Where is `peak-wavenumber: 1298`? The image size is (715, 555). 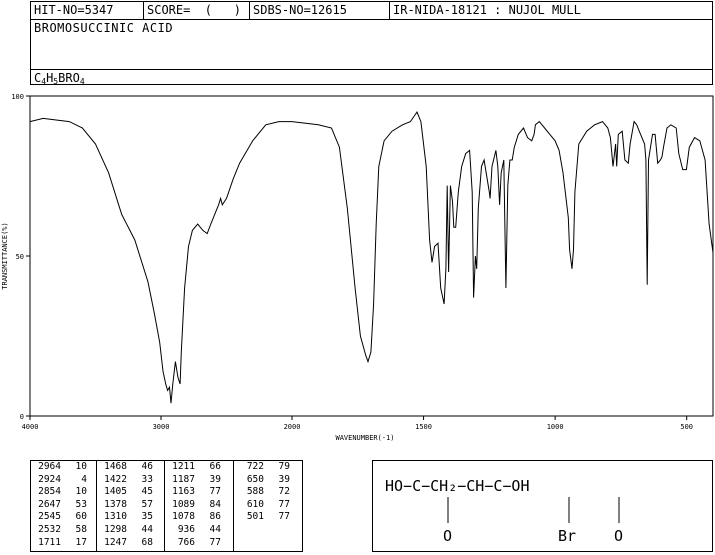
peak-wavenumber: 1298 is located at coordinates (115, 529).